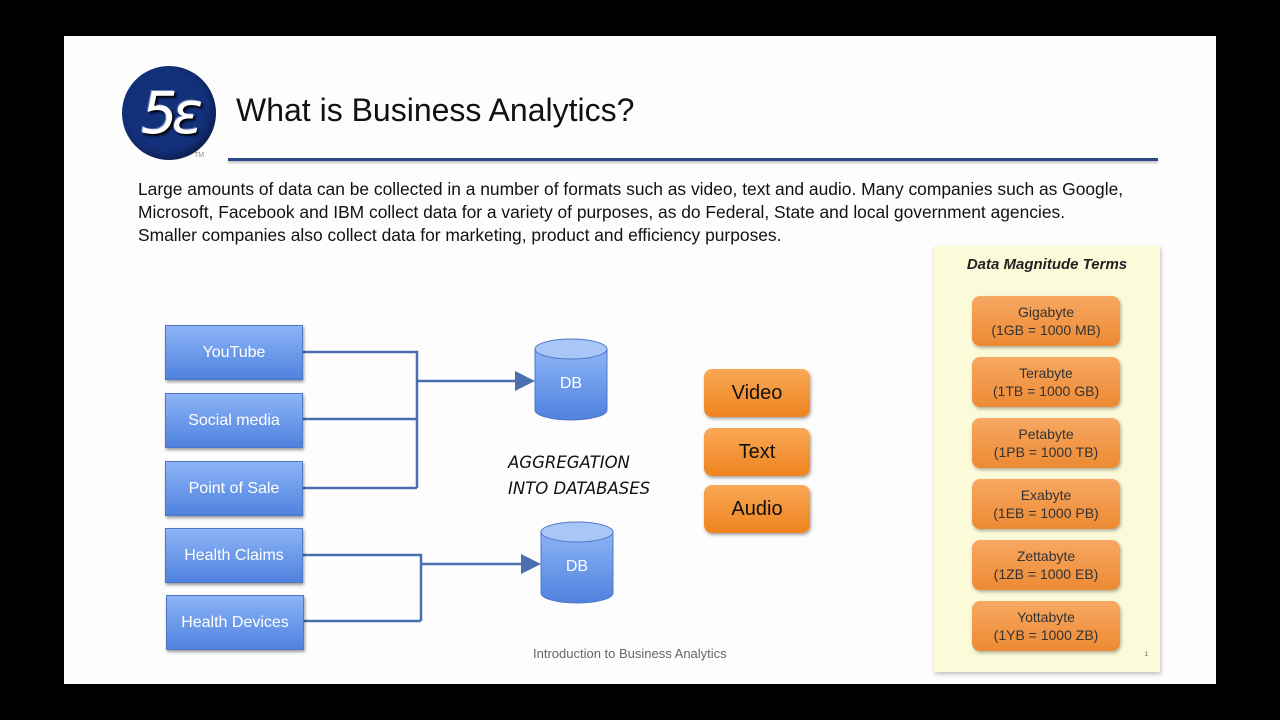 This screenshot has height=720, width=1280. Describe the element at coordinates (1046, 565) in the screenshot. I see `magnitude-item: Zettabyte (1ZB = 1000 EB)` at that location.